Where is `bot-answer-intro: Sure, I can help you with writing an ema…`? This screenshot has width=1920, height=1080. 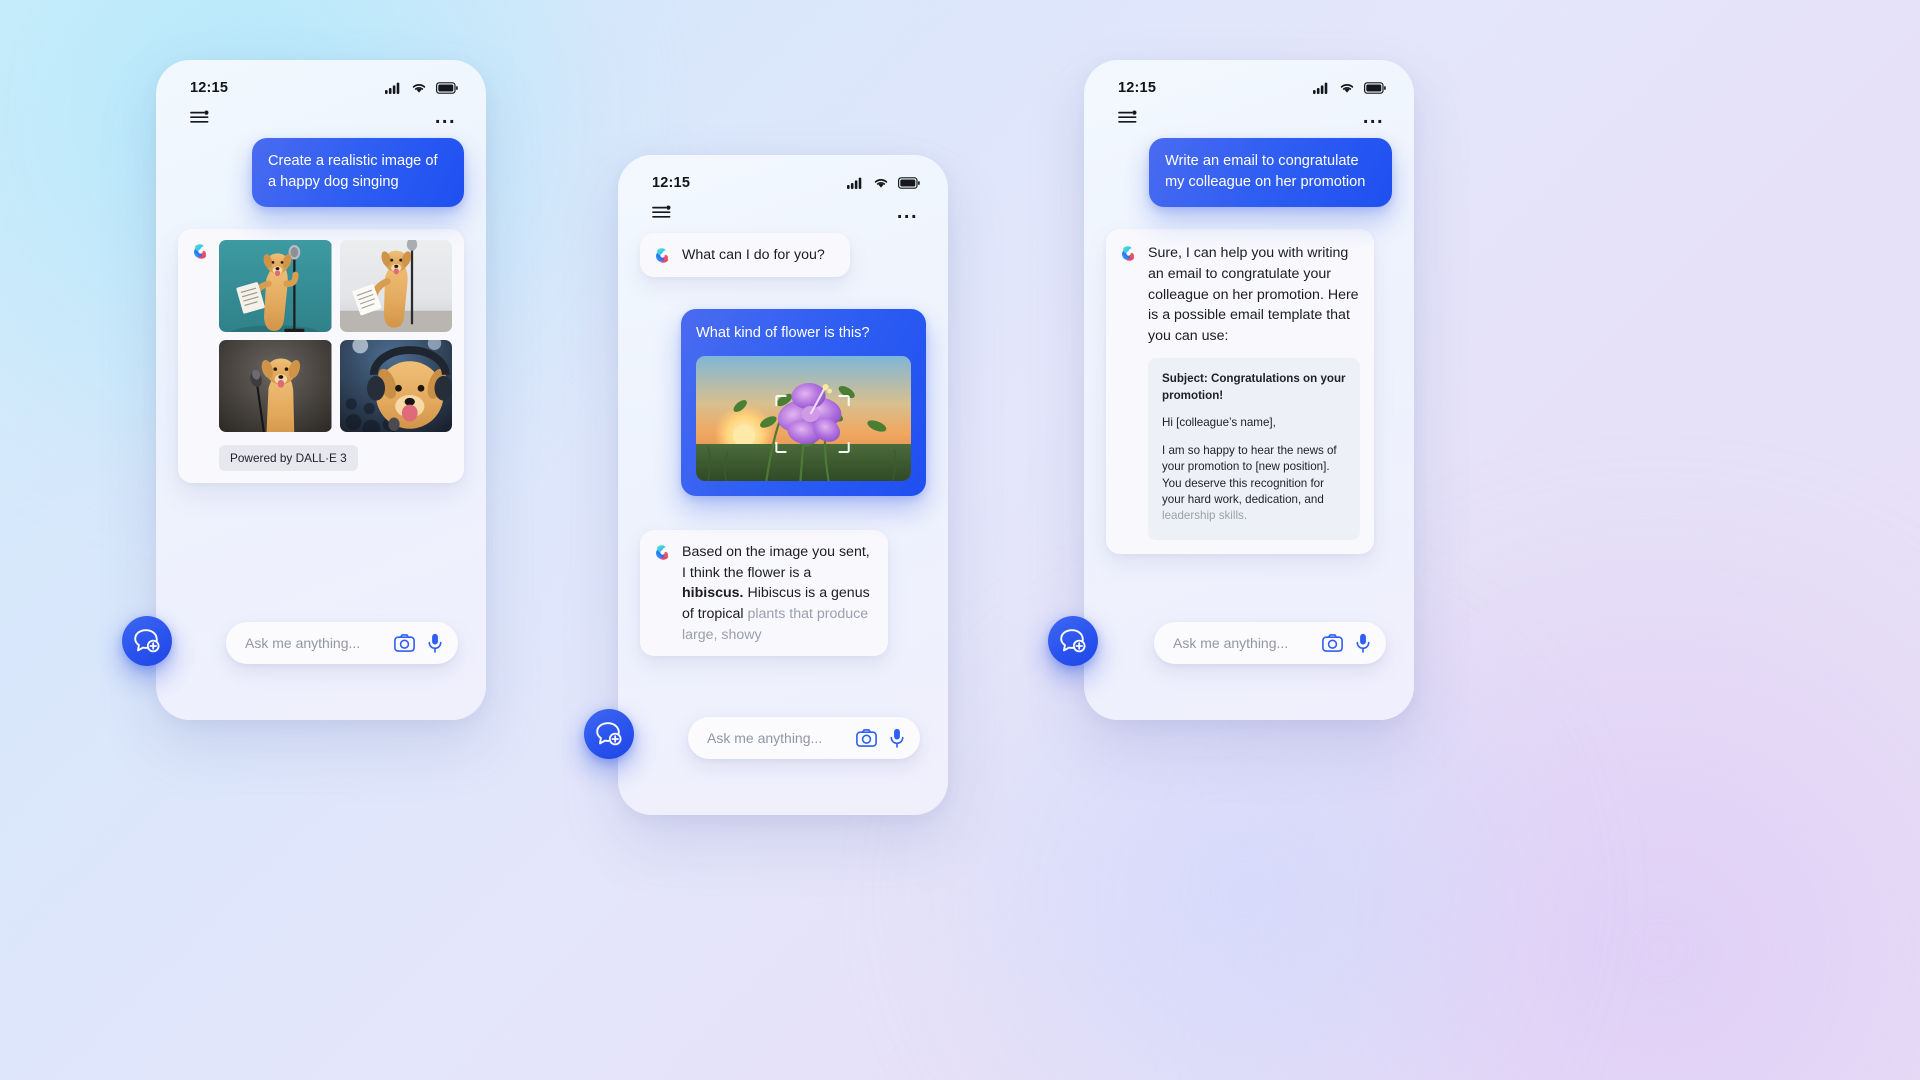 bot-answer-intro: Sure, I can help you with writing an ema… is located at coordinates (1253, 294).